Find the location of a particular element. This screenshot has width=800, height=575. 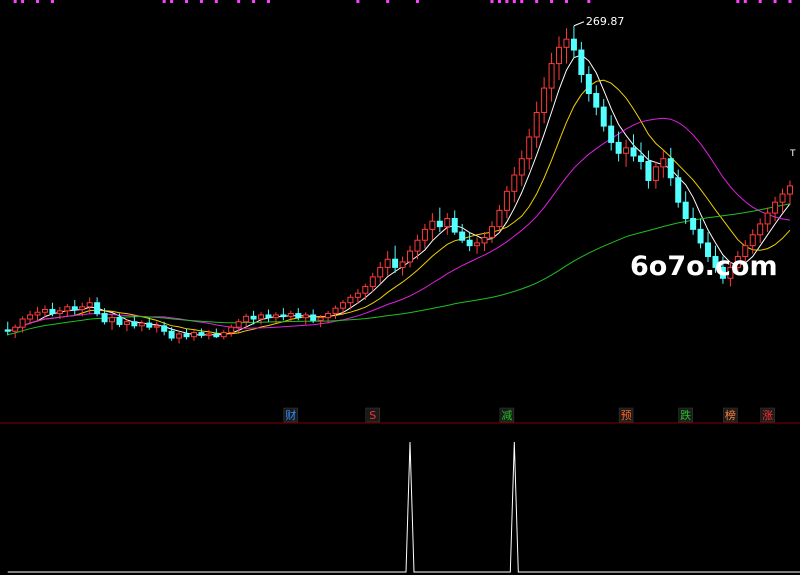

event-marker: 预 is located at coordinates (626, 415).